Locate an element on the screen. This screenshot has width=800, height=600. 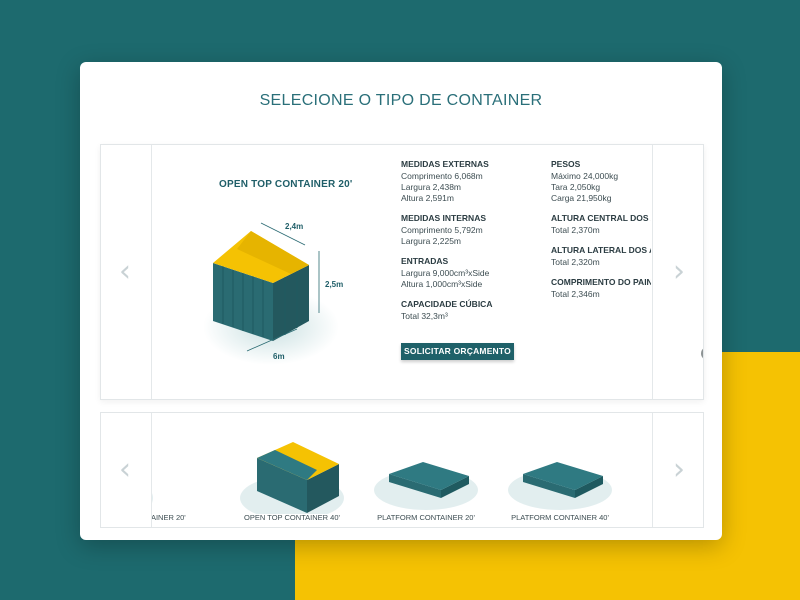
spec-group: COMPRIMENTO DO PAINEL Total 2,346m is located at coordinates (601, 288).